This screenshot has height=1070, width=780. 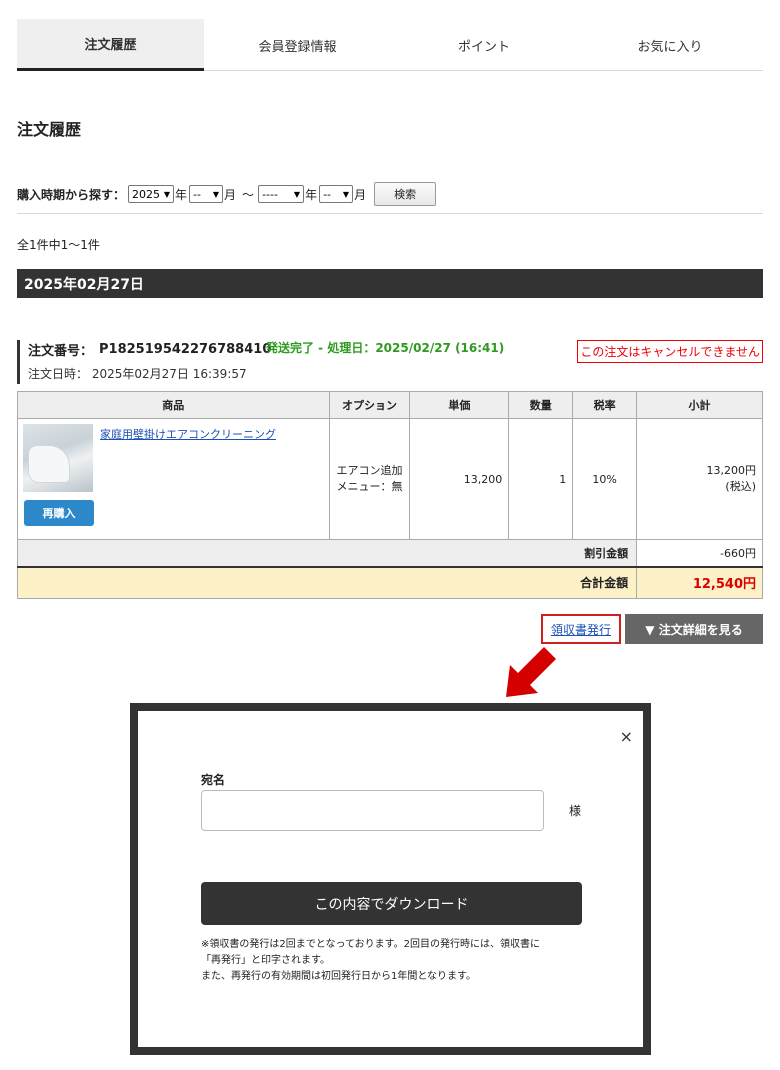 What do you see at coordinates (459, 405) in the screenshot?
I see `col-header-unit-price: 単価` at bounding box center [459, 405].